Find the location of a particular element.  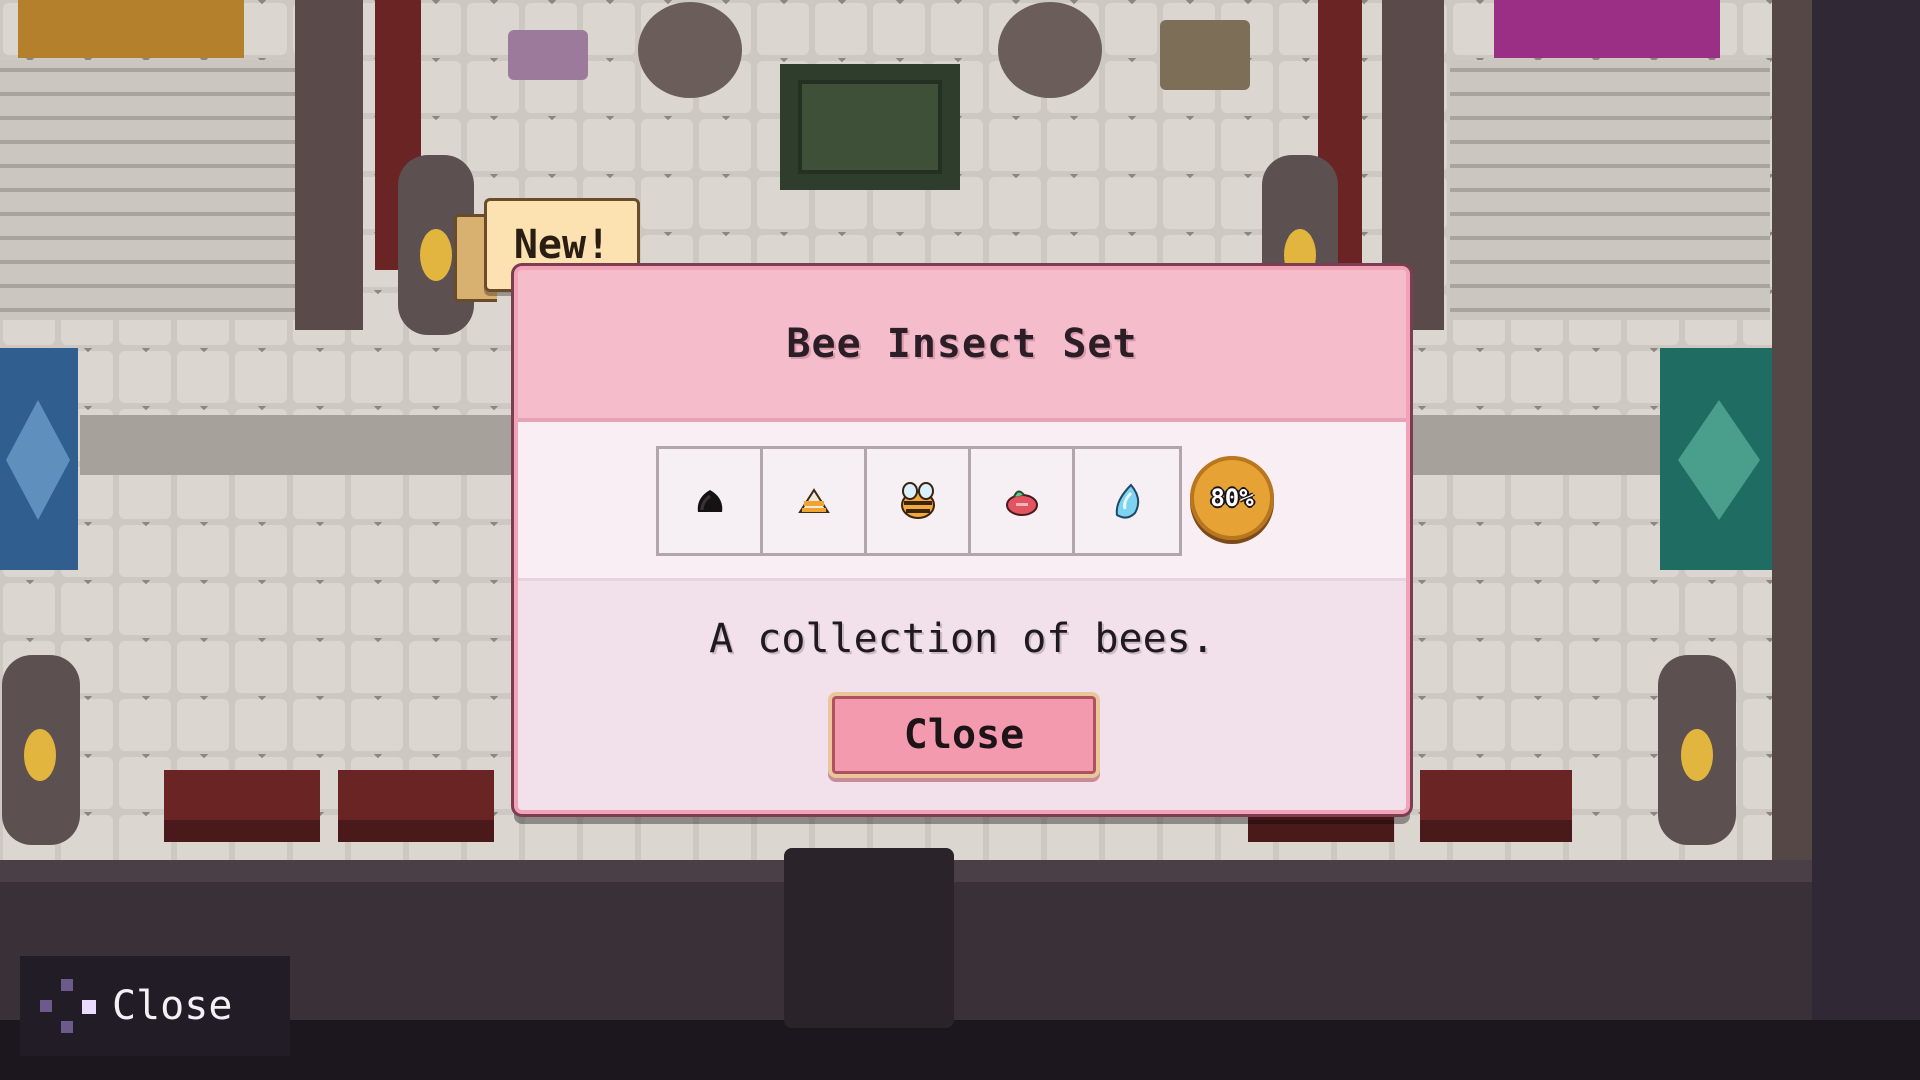

set-items-band: 80% is located at coordinates (962, 501).